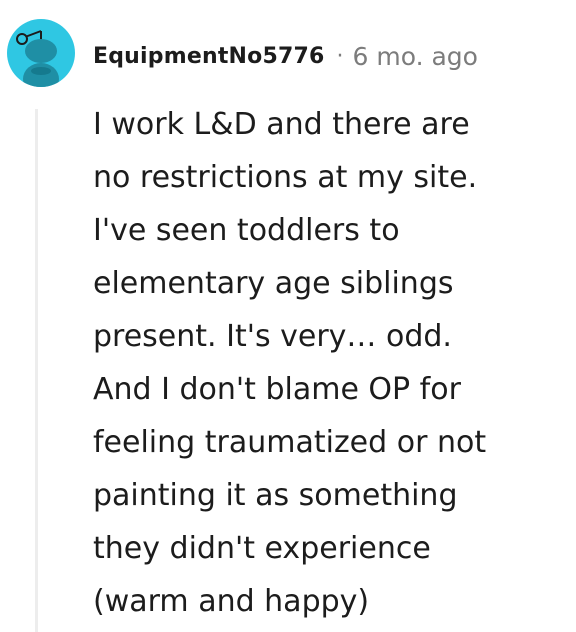  I want to click on comment-body-line: I work L&D and there are, so click(281, 124).